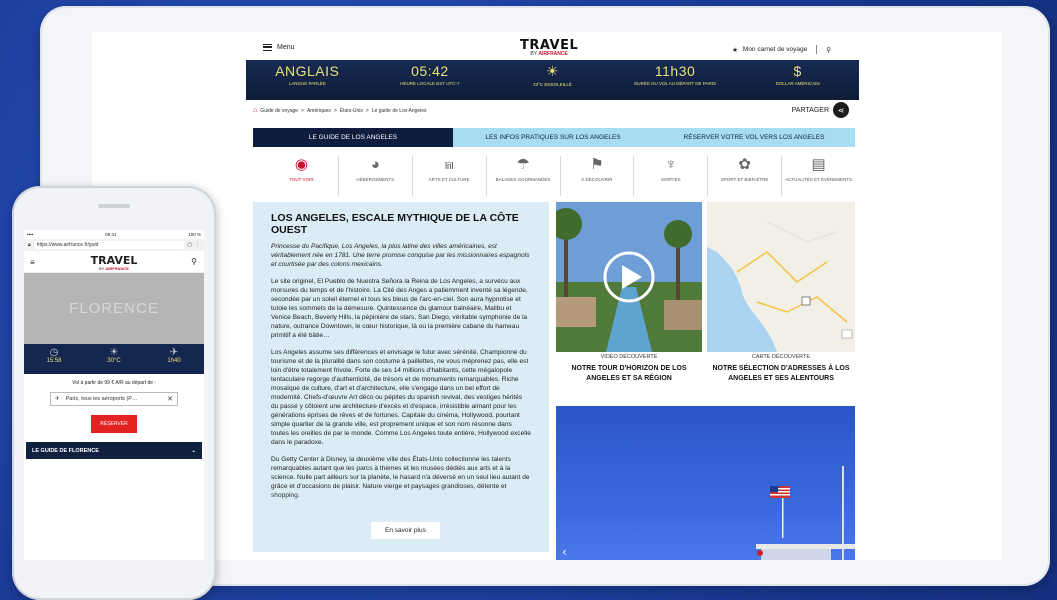 The height and width of the screenshot is (600, 1057). I want to click on prev-arrow-icon: ‹, so click(564, 552).